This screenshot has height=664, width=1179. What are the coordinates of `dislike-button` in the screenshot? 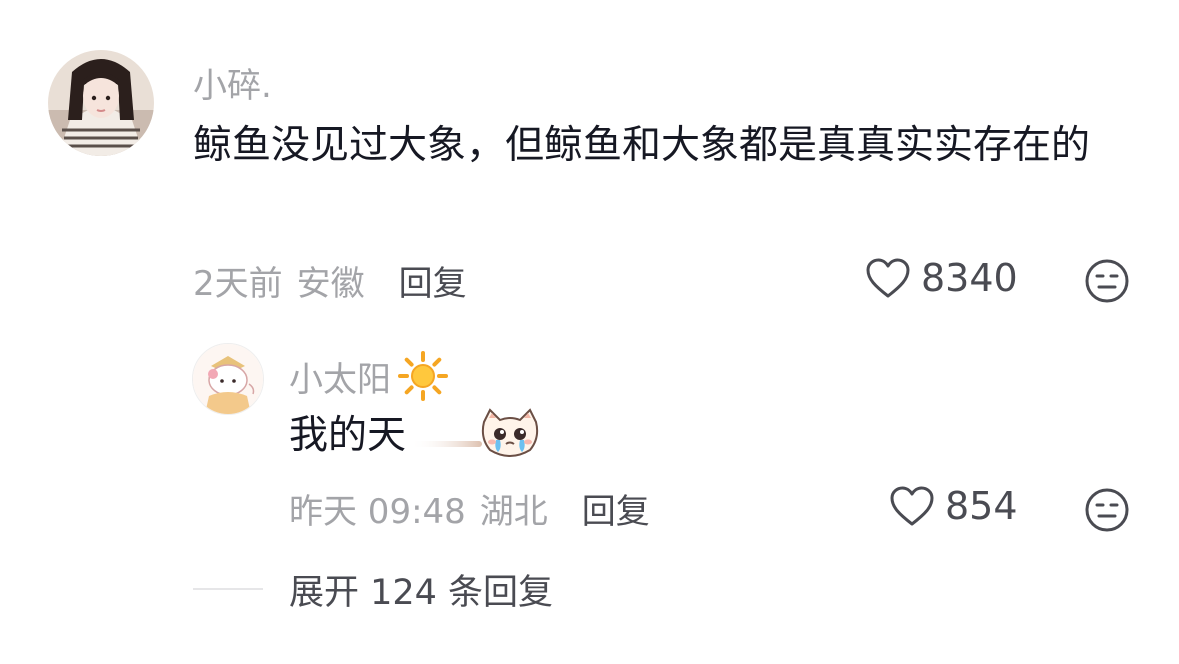 It's located at (1107, 283).